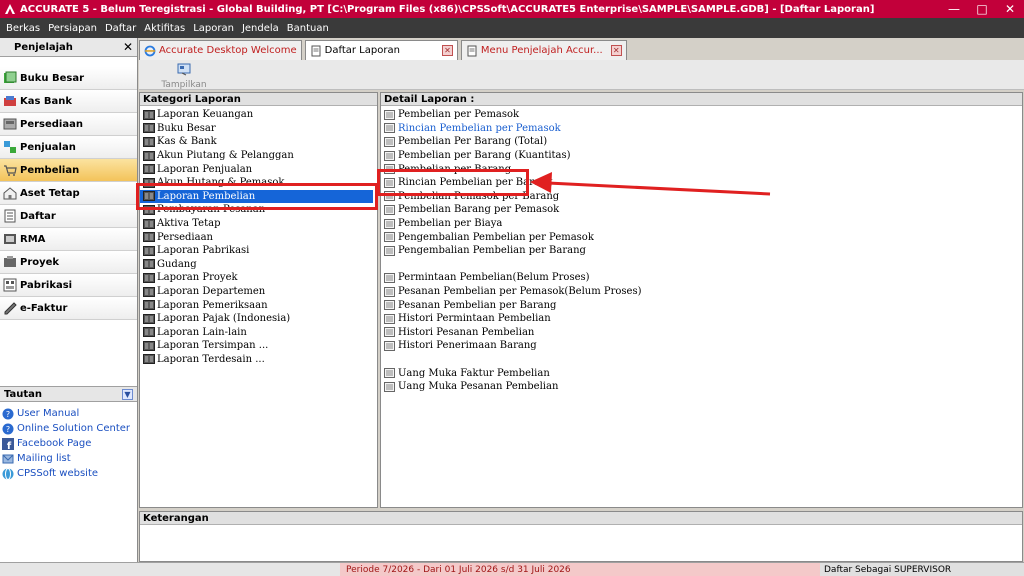 This screenshot has width=1024, height=576. I want to click on kategori-item: Persediaan, so click(258, 237).